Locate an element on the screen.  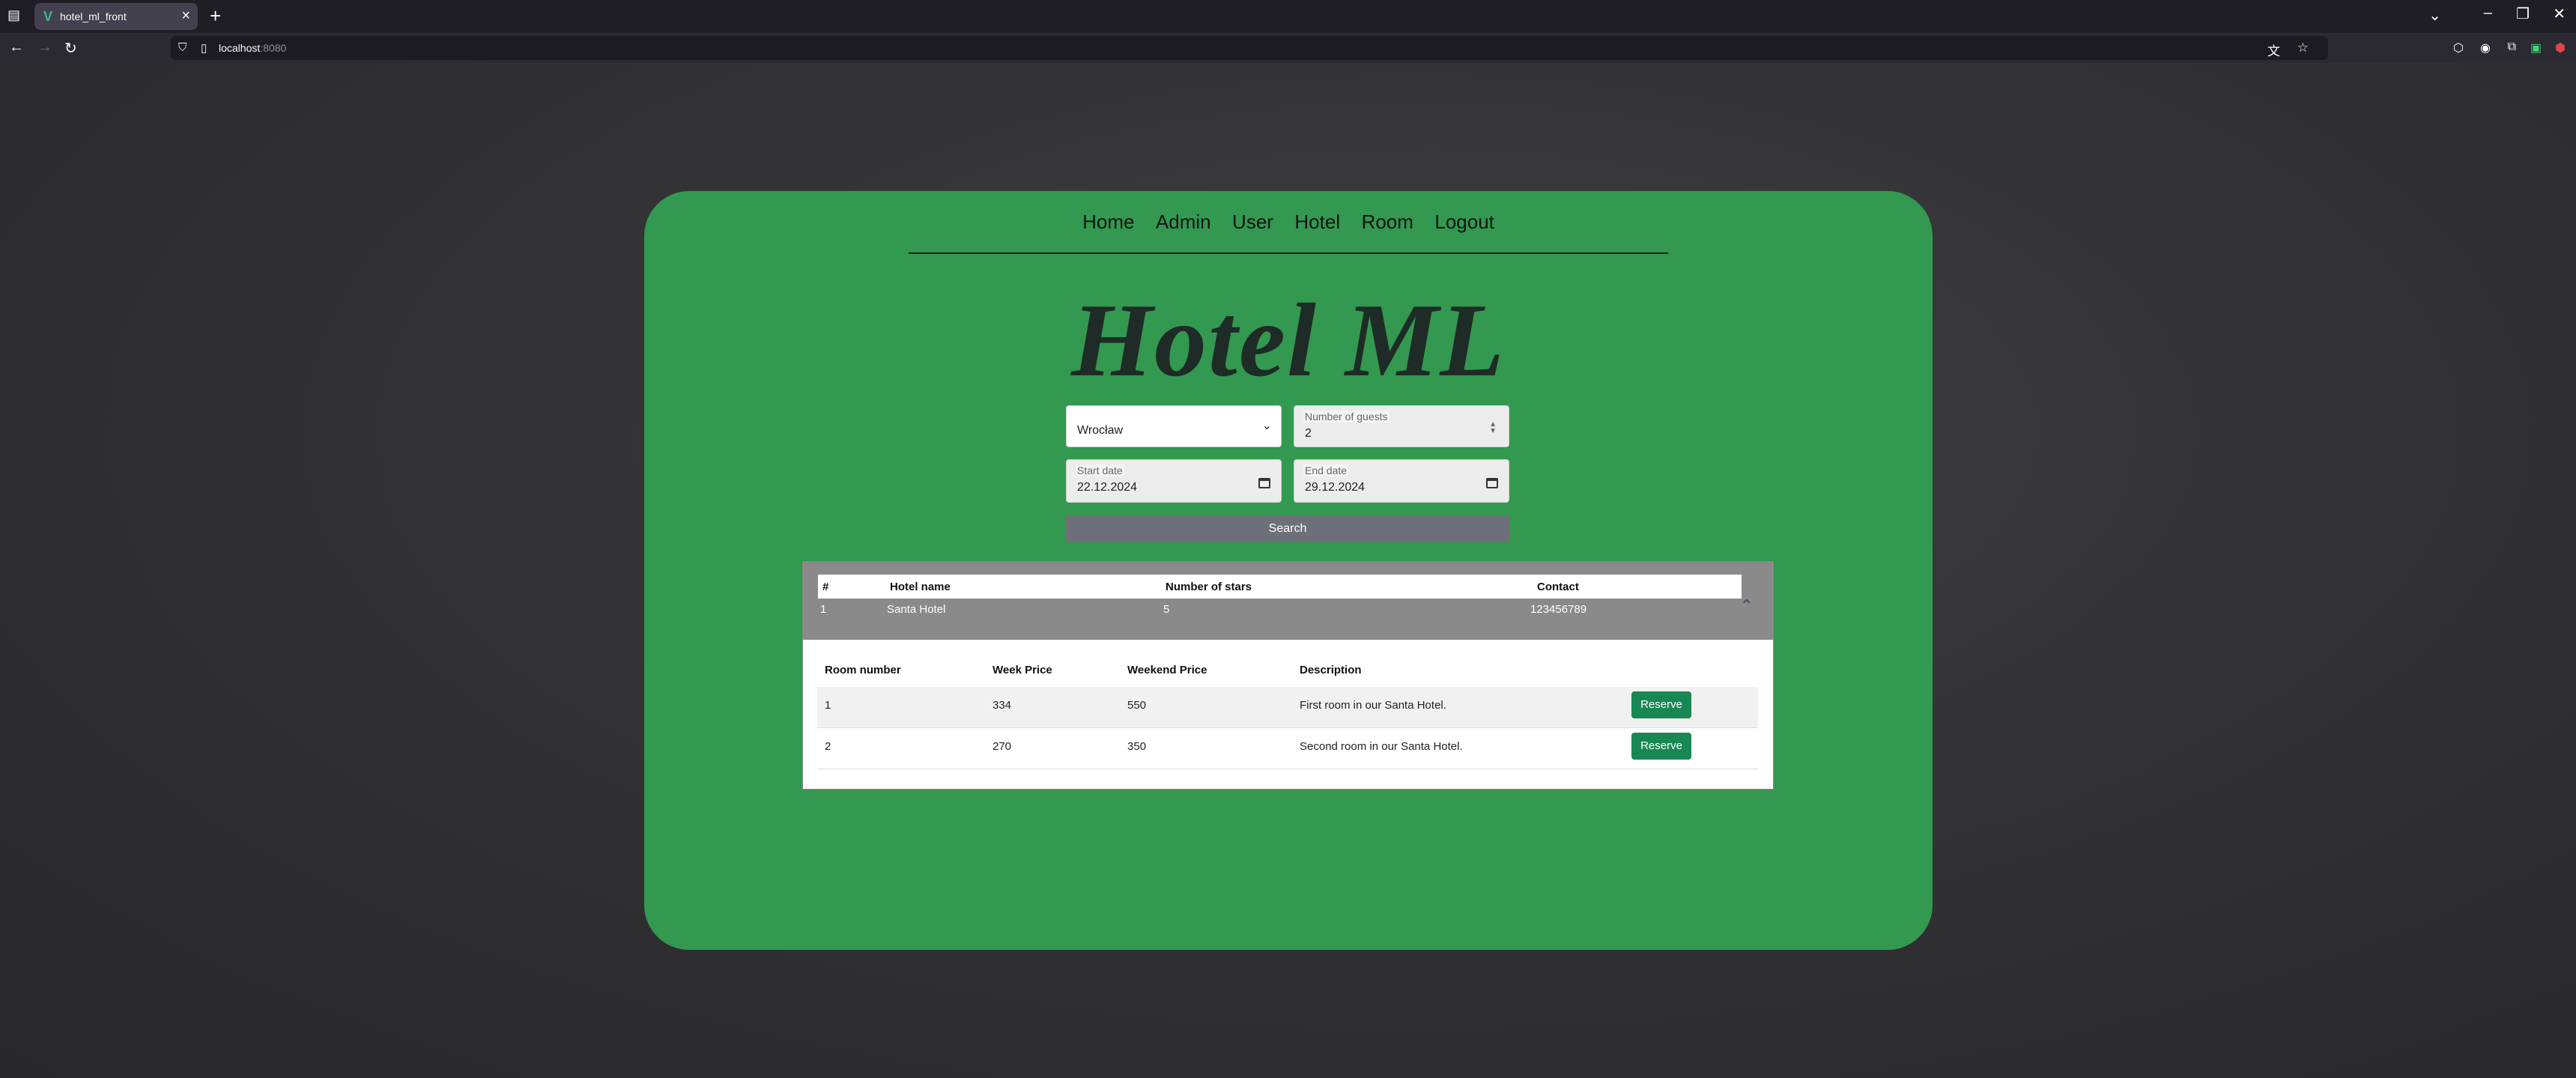
back-icon: ← is located at coordinates (16, 47).